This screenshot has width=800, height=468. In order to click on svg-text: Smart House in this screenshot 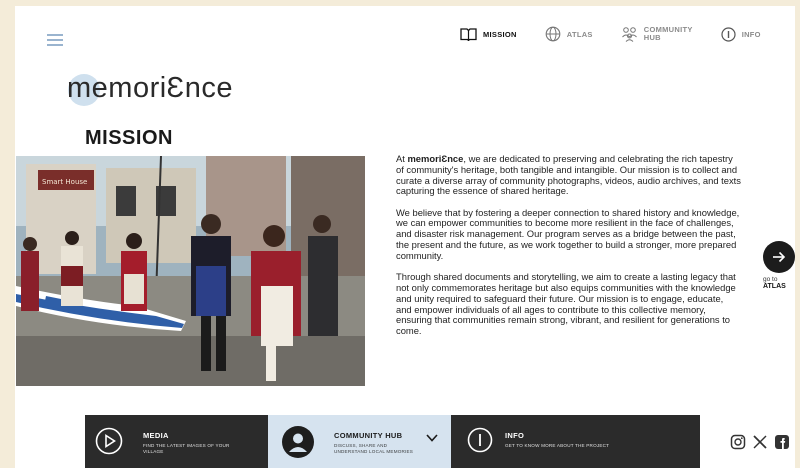, I will do `click(64, 182)`.